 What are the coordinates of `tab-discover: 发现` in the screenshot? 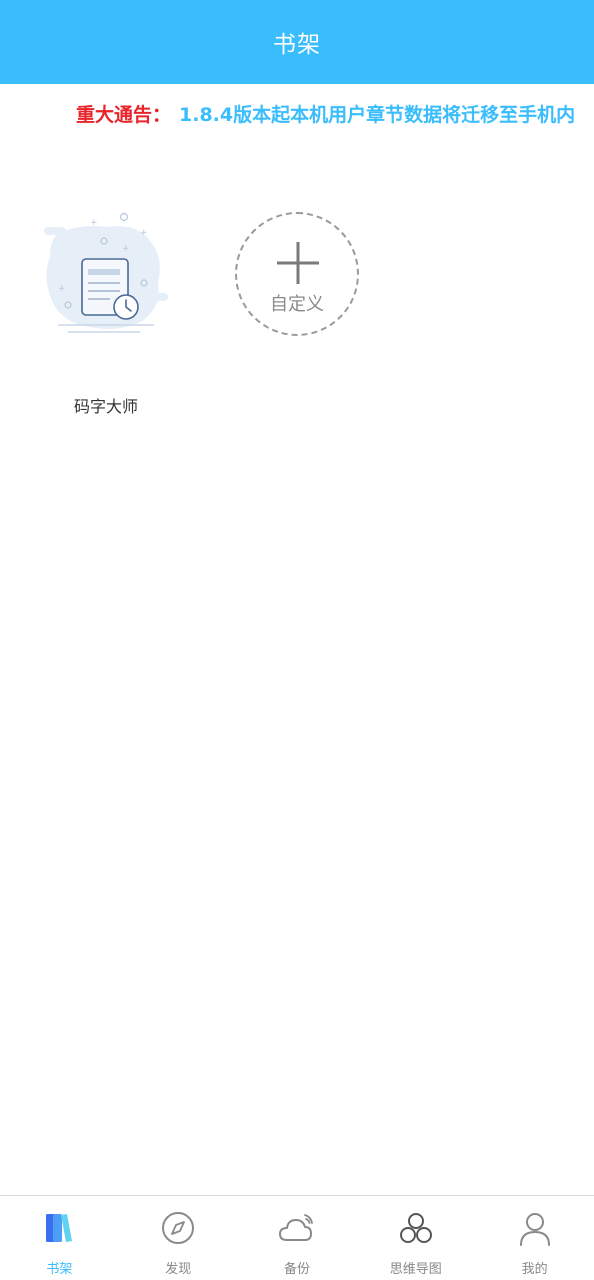 It's located at (178, 1238).